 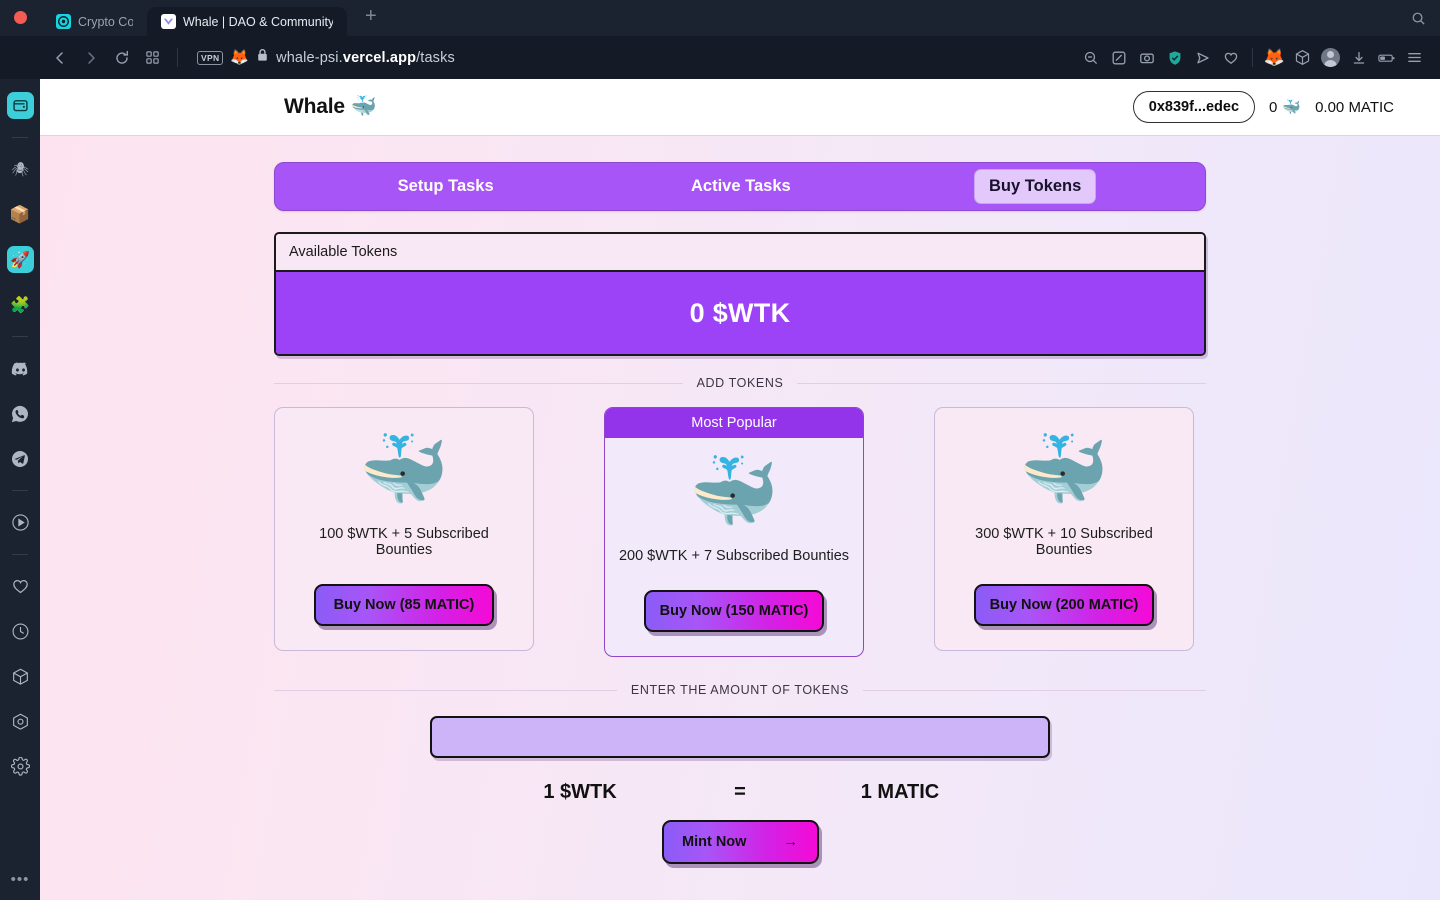 What do you see at coordinates (1354, 107) in the screenshot?
I see `native-balance: 0.00 MATIC` at bounding box center [1354, 107].